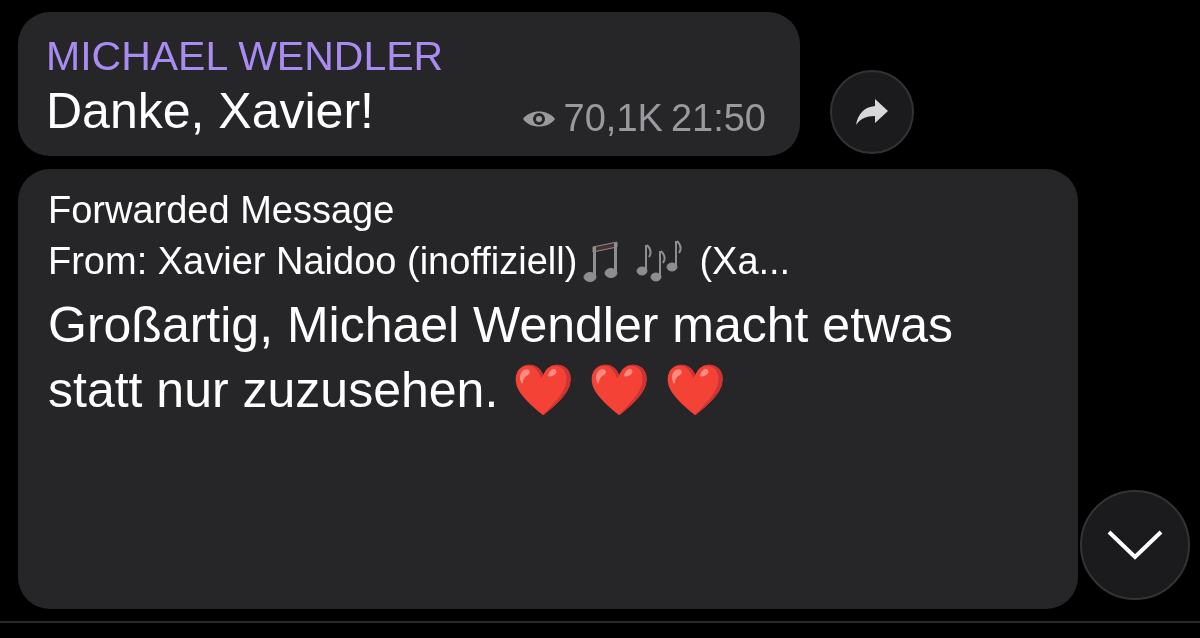 The image size is (1200, 638). What do you see at coordinates (613, 118) in the screenshot?
I see `view-count: 70,1K` at bounding box center [613, 118].